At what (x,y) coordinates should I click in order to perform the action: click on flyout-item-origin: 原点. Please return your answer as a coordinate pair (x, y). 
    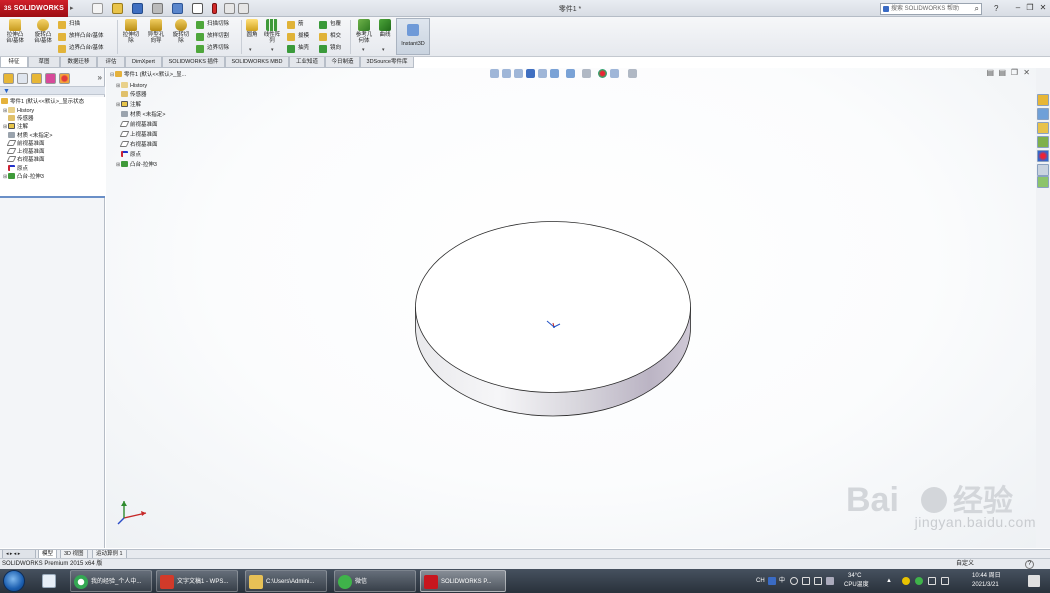
    Looking at the image, I should click on (128, 155).